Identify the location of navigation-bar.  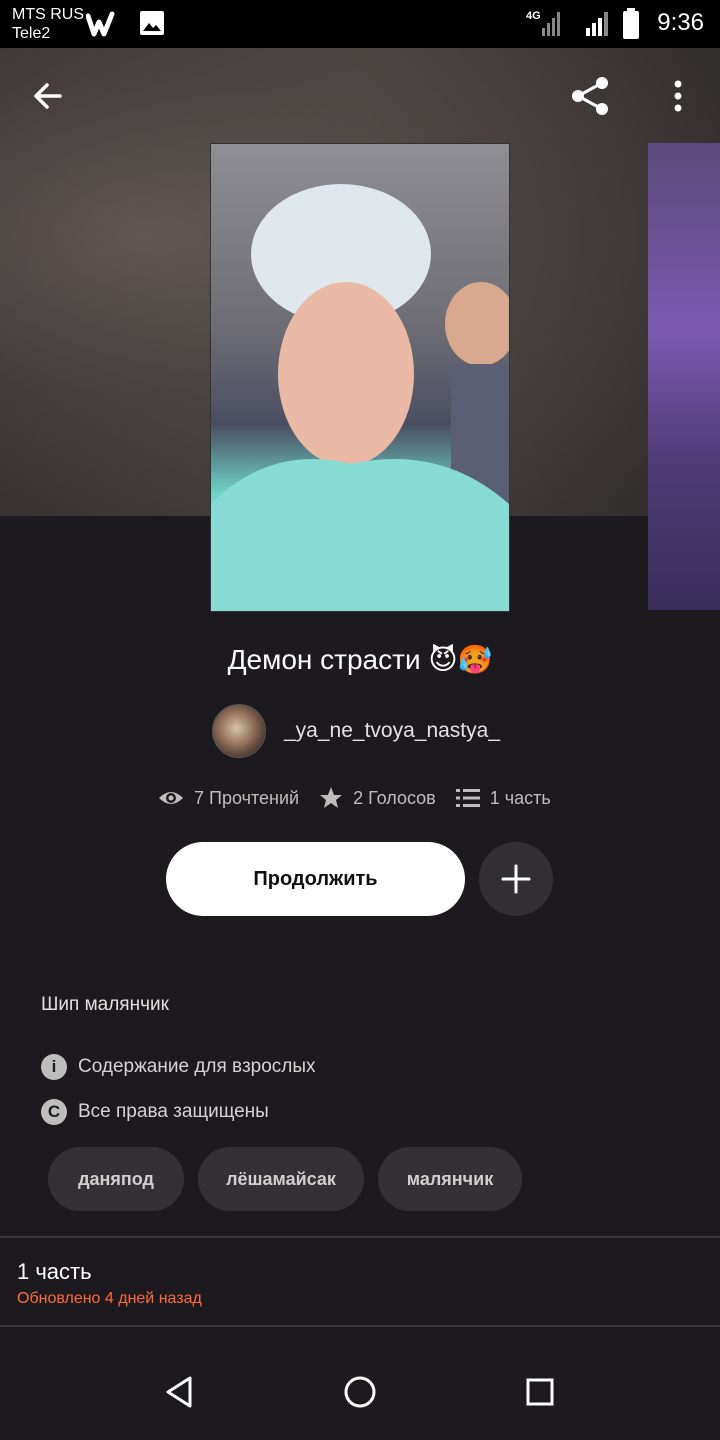
(360, 1390).